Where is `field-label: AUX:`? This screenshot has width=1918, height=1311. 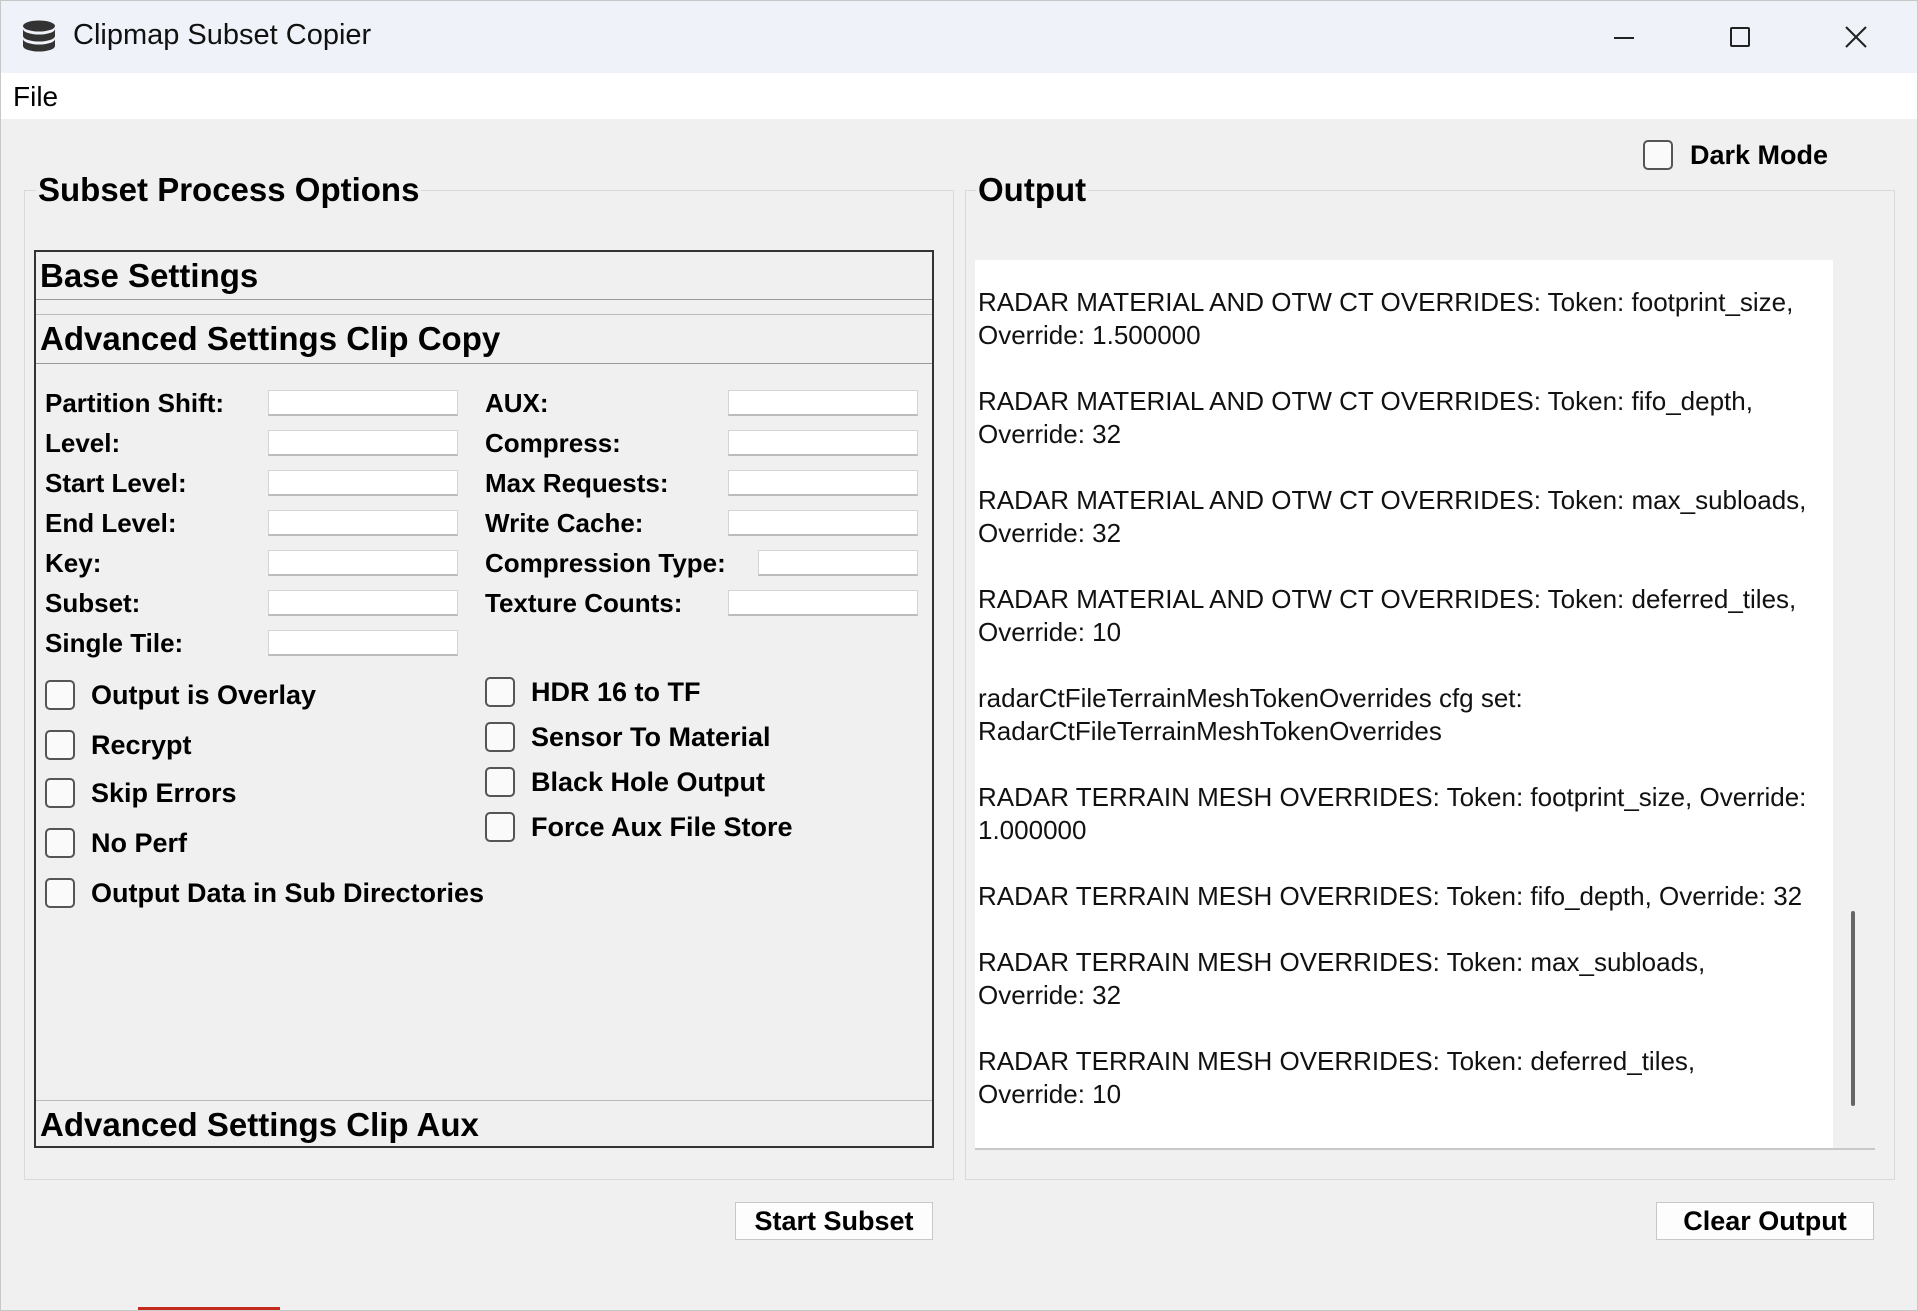 field-label: AUX: is located at coordinates (517, 403).